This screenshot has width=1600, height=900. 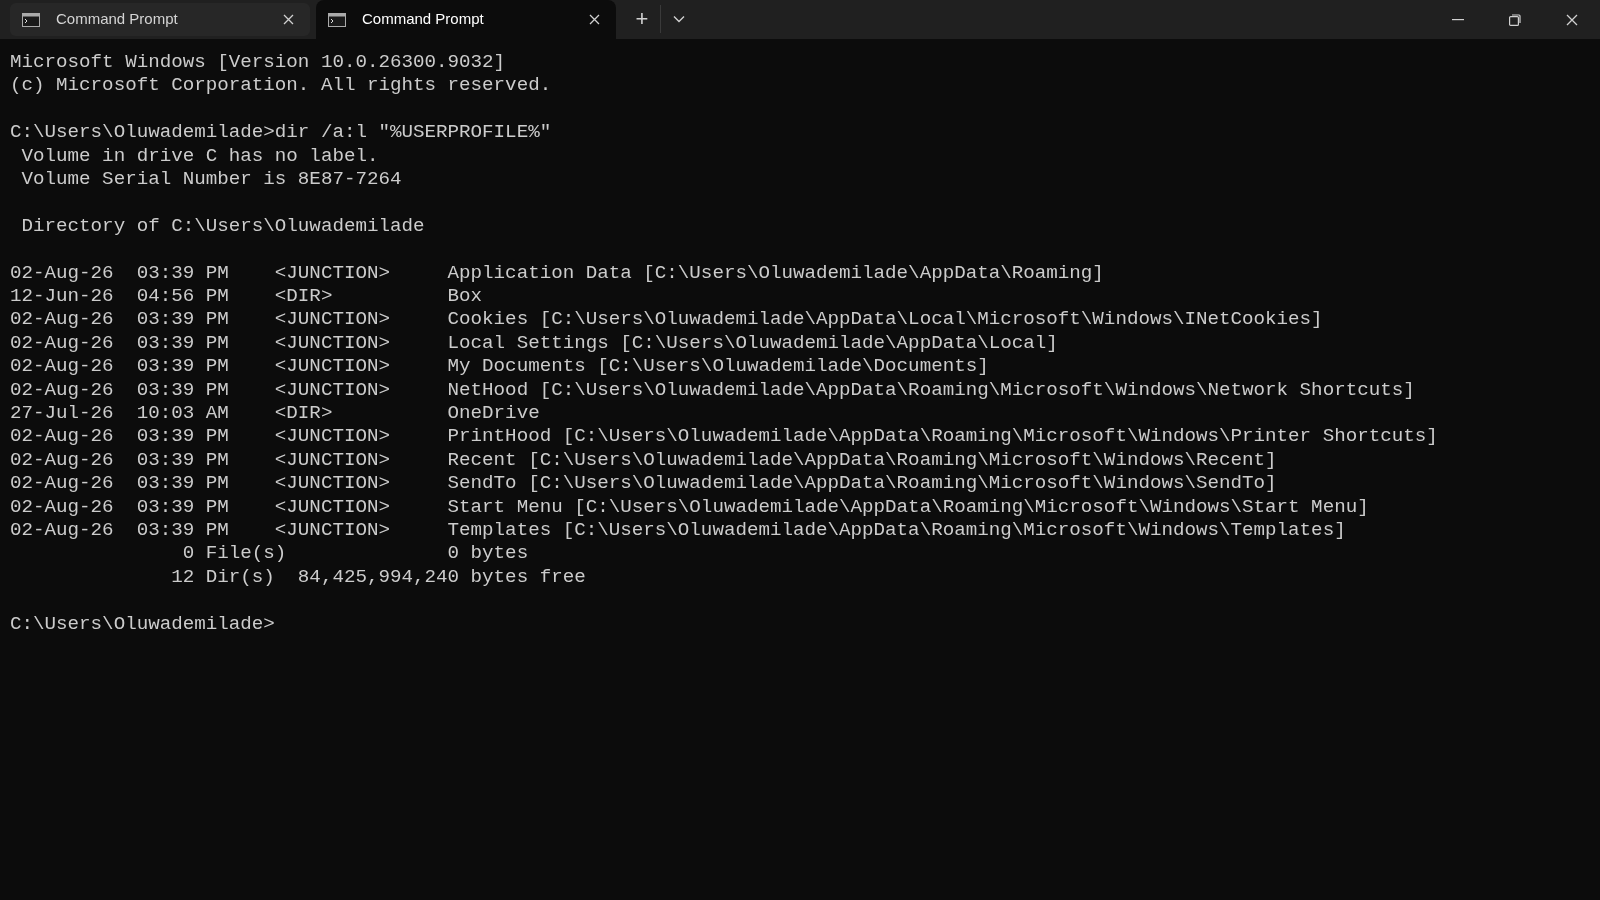 I want to click on console-line: 12 Dir(s) 84,425,994,240 bytes free, so click(x=378, y=577).